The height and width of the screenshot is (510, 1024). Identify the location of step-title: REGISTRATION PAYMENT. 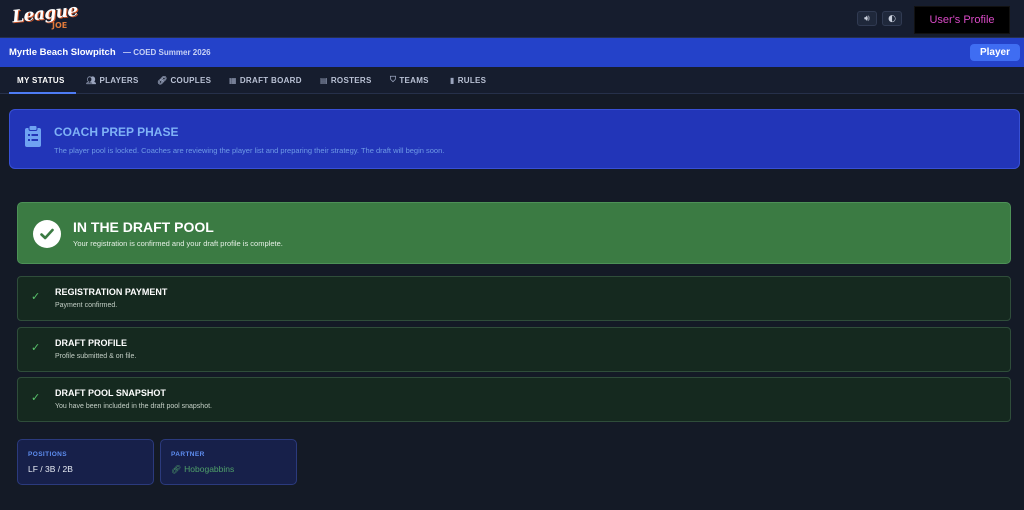
(111, 292).